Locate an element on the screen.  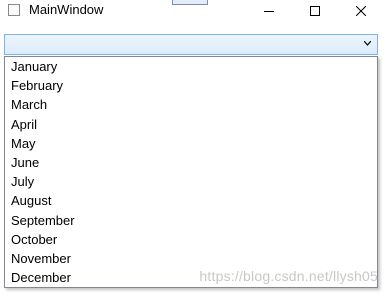
maximize-icon is located at coordinates (315, 11).